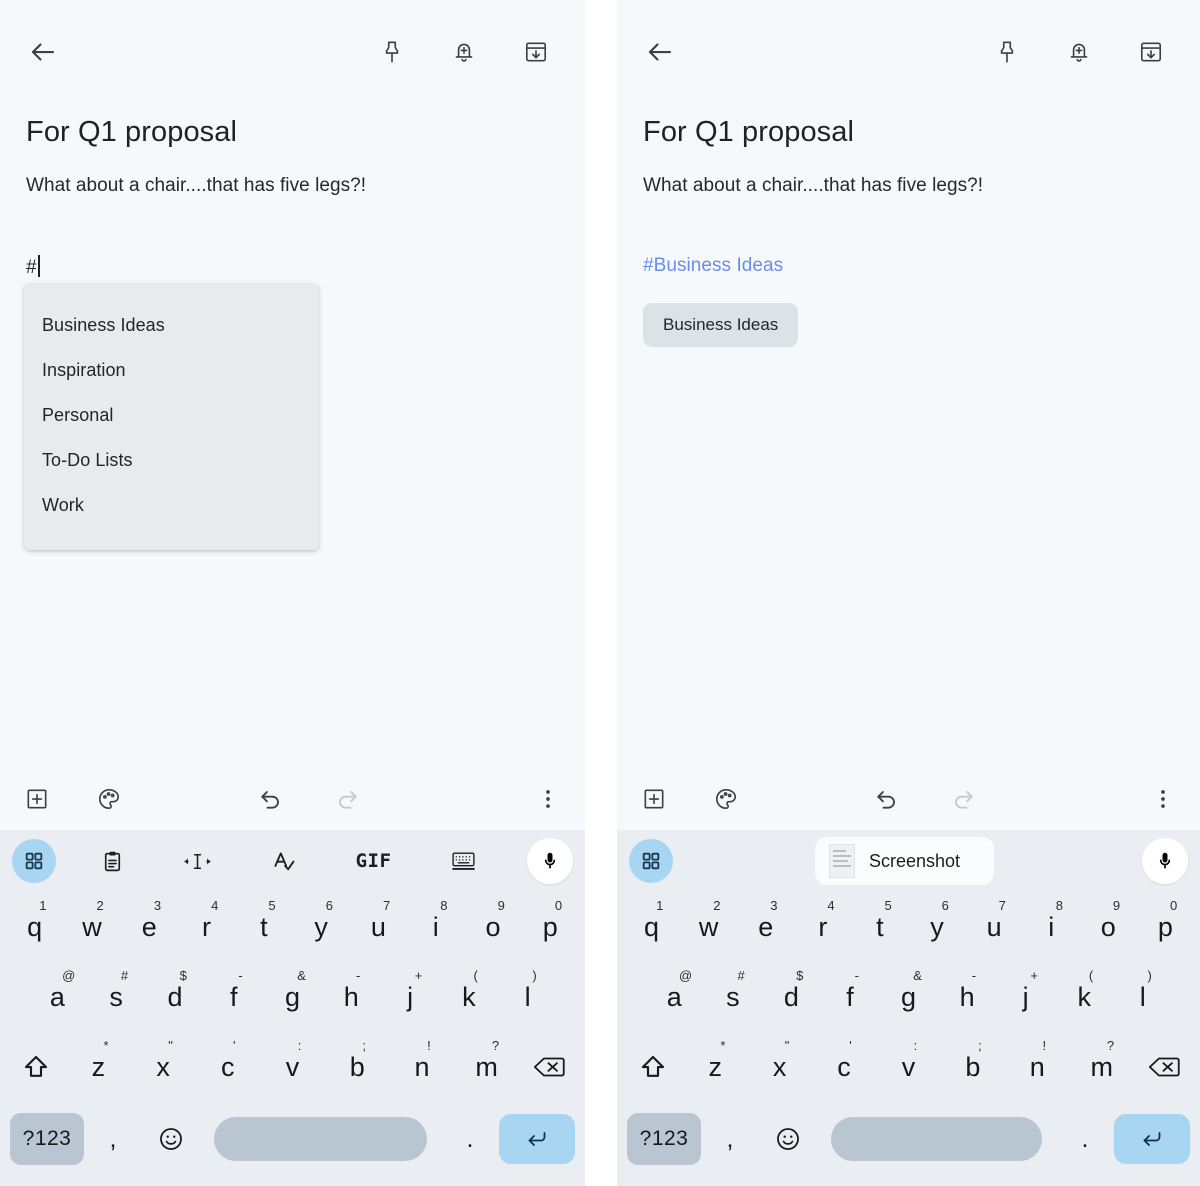 This screenshot has width=1200, height=1186. What do you see at coordinates (908, 124) in the screenshot?
I see `note-title-right: For Q1 proposal` at bounding box center [908, 124].